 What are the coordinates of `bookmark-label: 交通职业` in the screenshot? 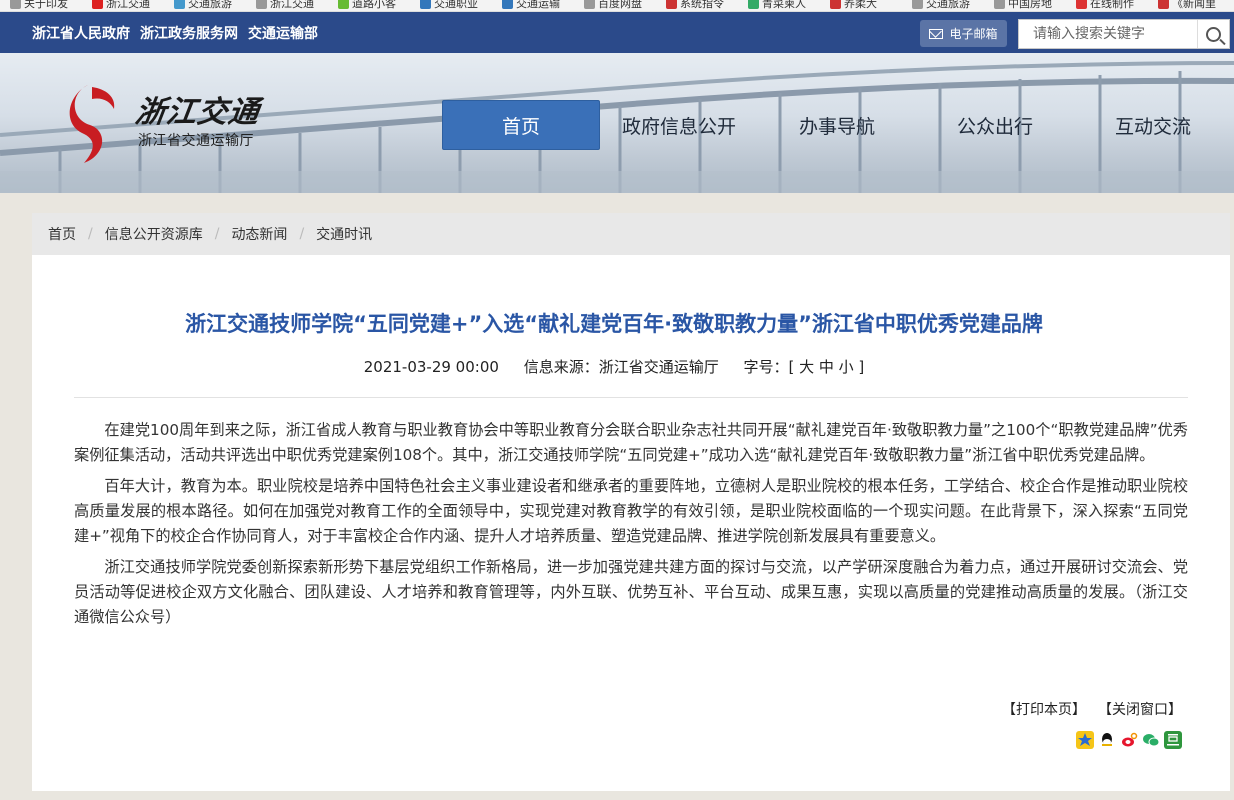 It's located at (456, 5).